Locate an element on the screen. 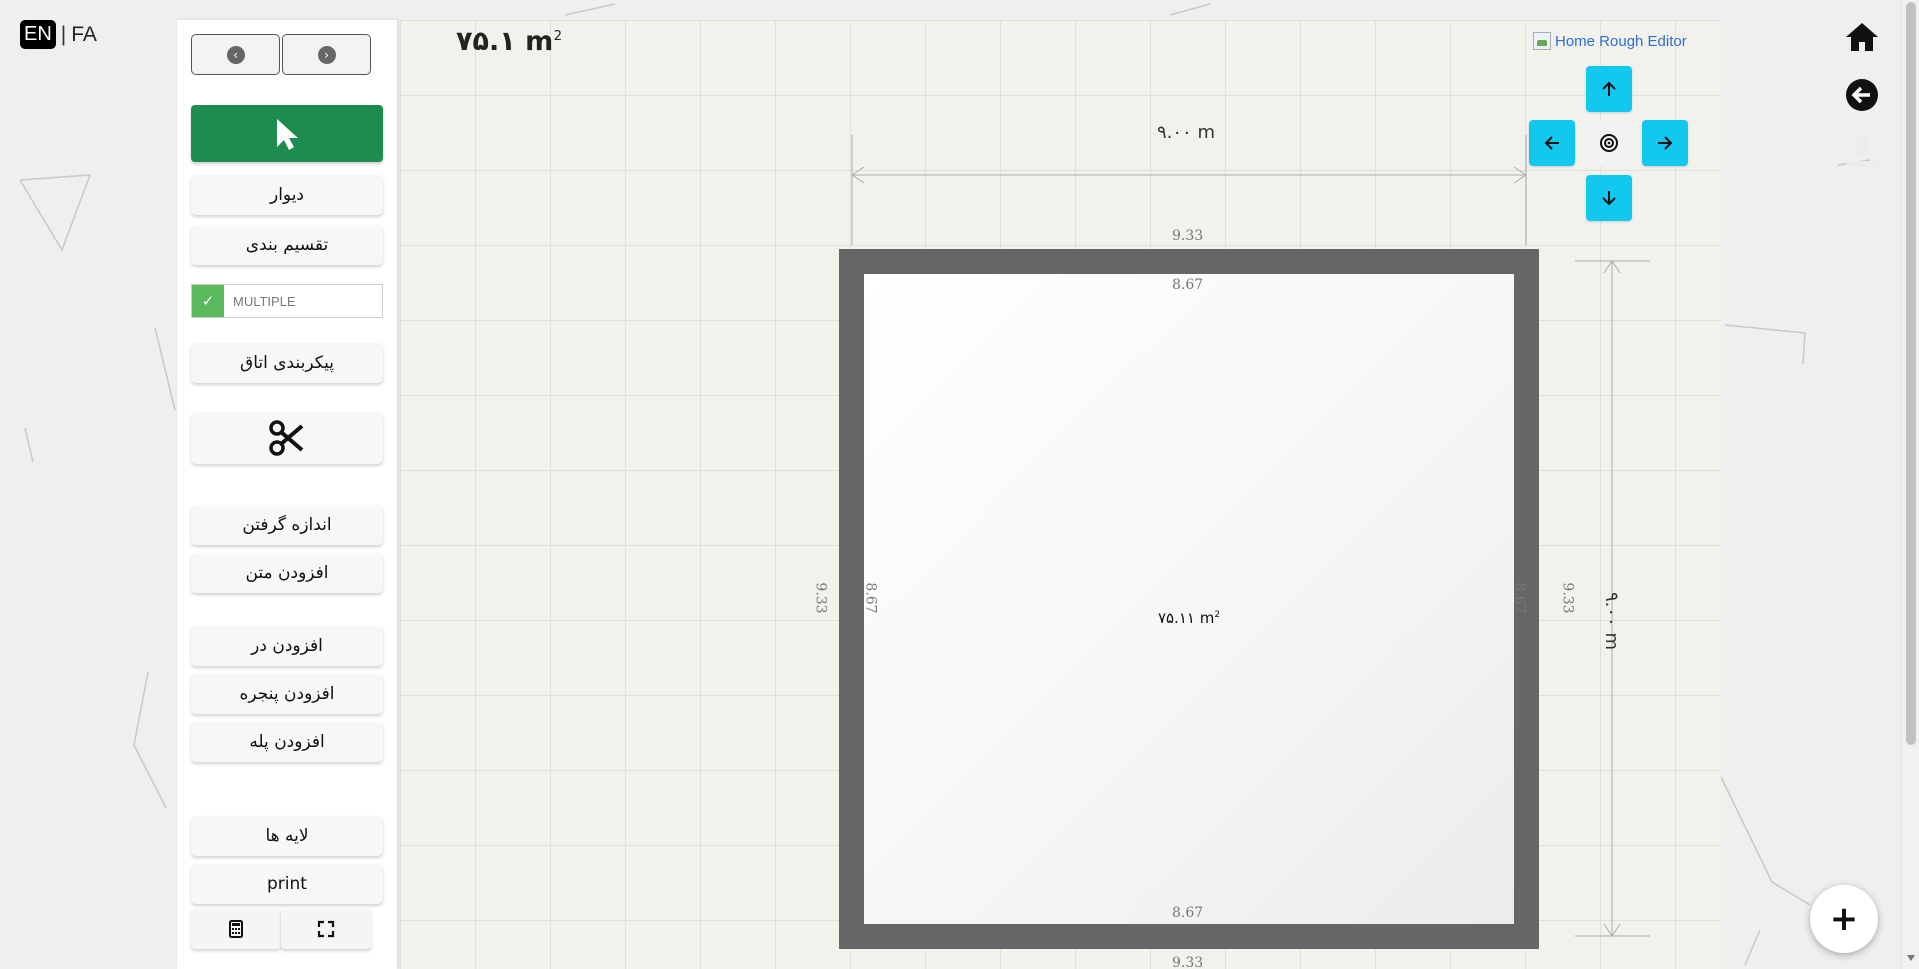 This screenshot has height=969, width=1919. target-icon is located at coordinates (1609, 143).